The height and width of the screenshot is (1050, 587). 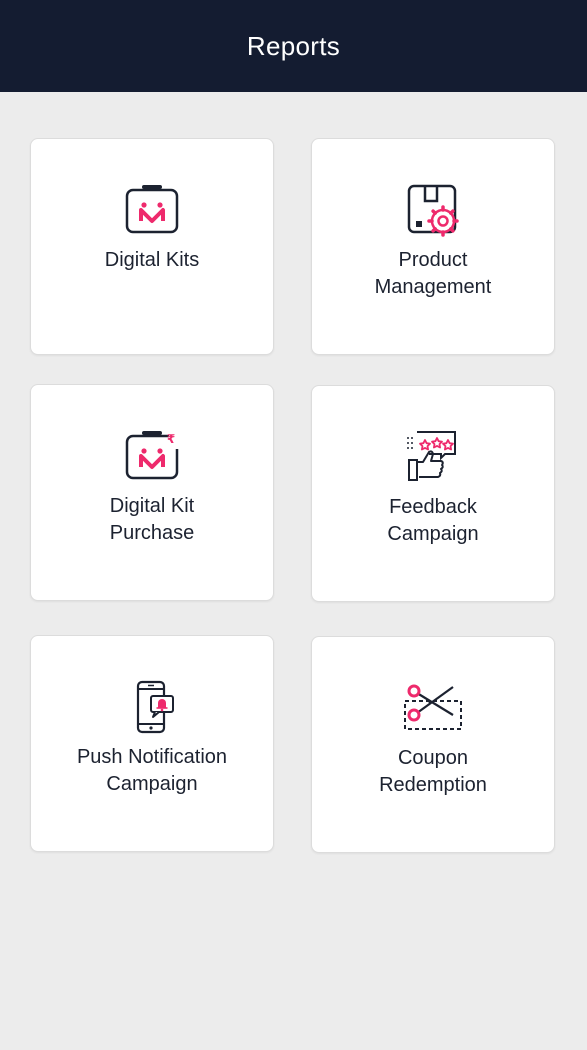 I want to click on report-card-push-notification-campaign: Push Notification Campaign, so click(x=152, y=743).